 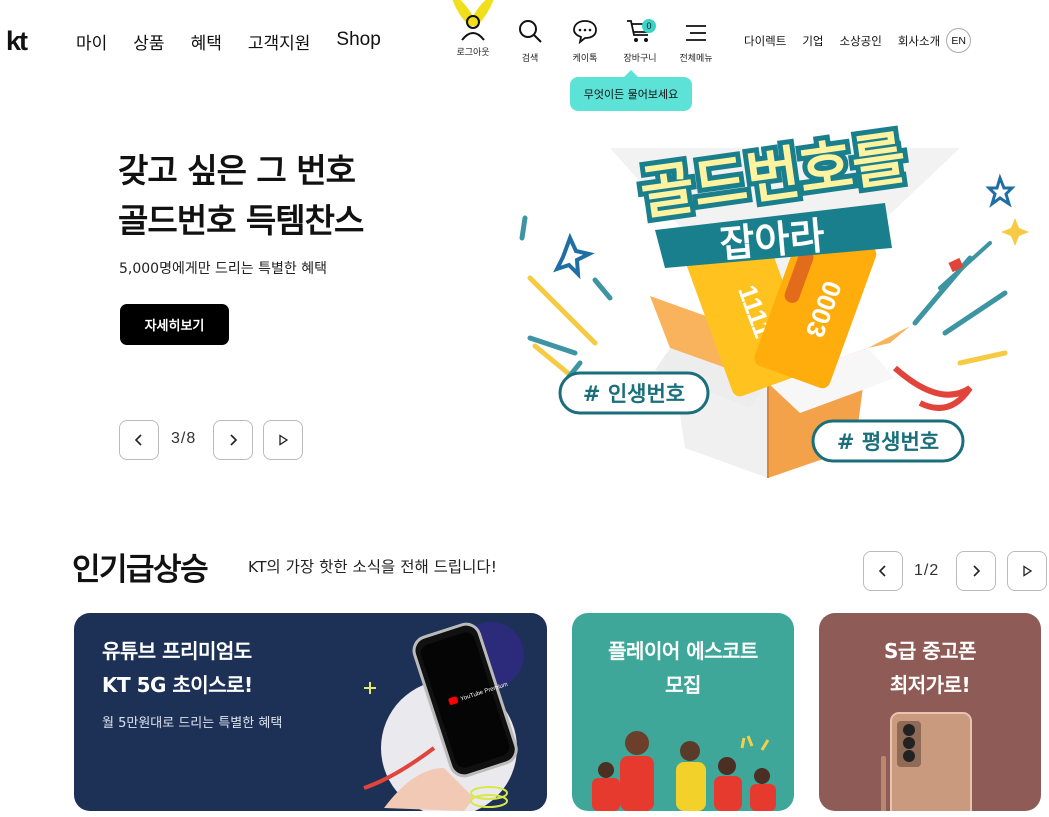 What do you see at coordinates (372, 567) in the screenshot?
I see `trending-subtitle: KT의 가장 핫한 소식을 전해 드립니다!` at bounding box center [372, 567].